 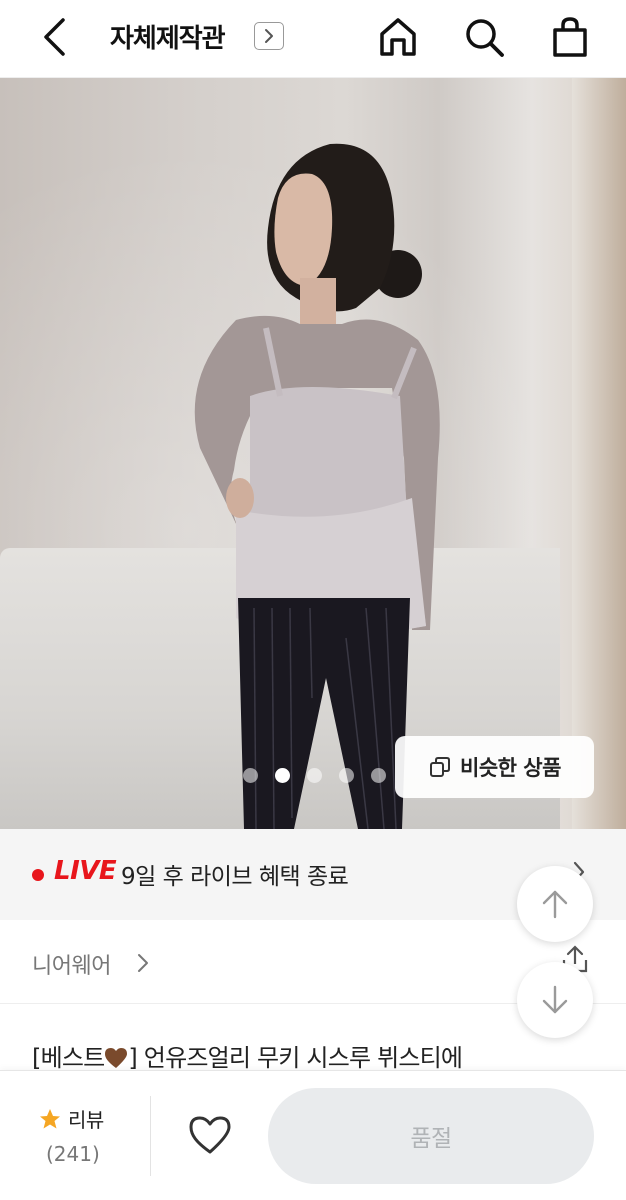 I want to click on review-label: 리뷰, so click(x=86, y=1120).